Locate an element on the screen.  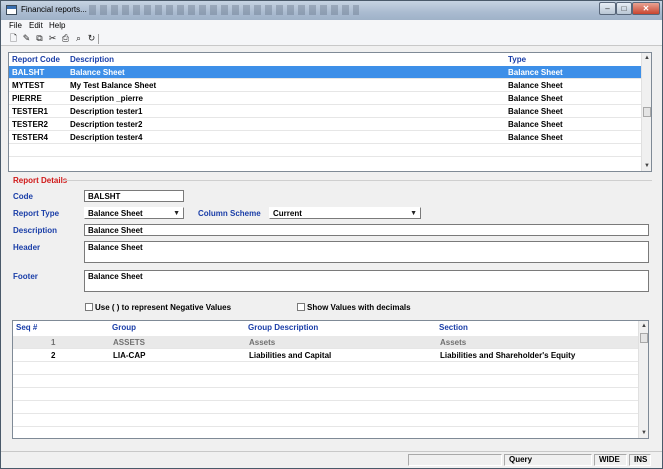
print-preview-icon: ⌕ is located at coordinates (78, 38).